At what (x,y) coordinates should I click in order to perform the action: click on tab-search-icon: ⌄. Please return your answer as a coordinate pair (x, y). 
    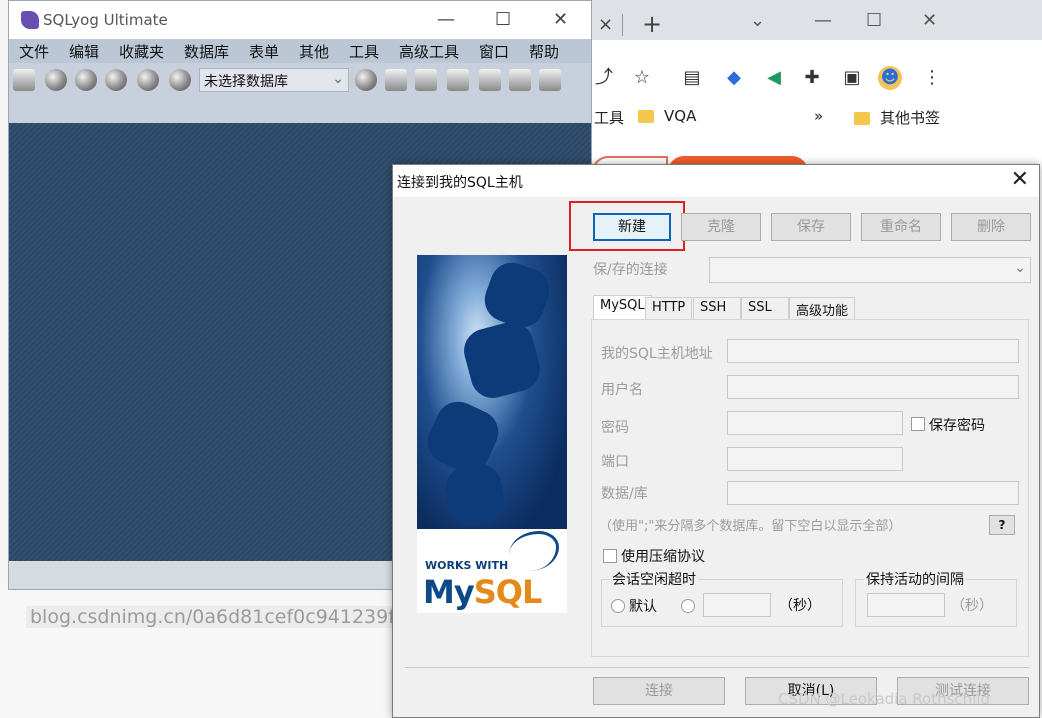
    Looking at the image, I should click on (757, 20).